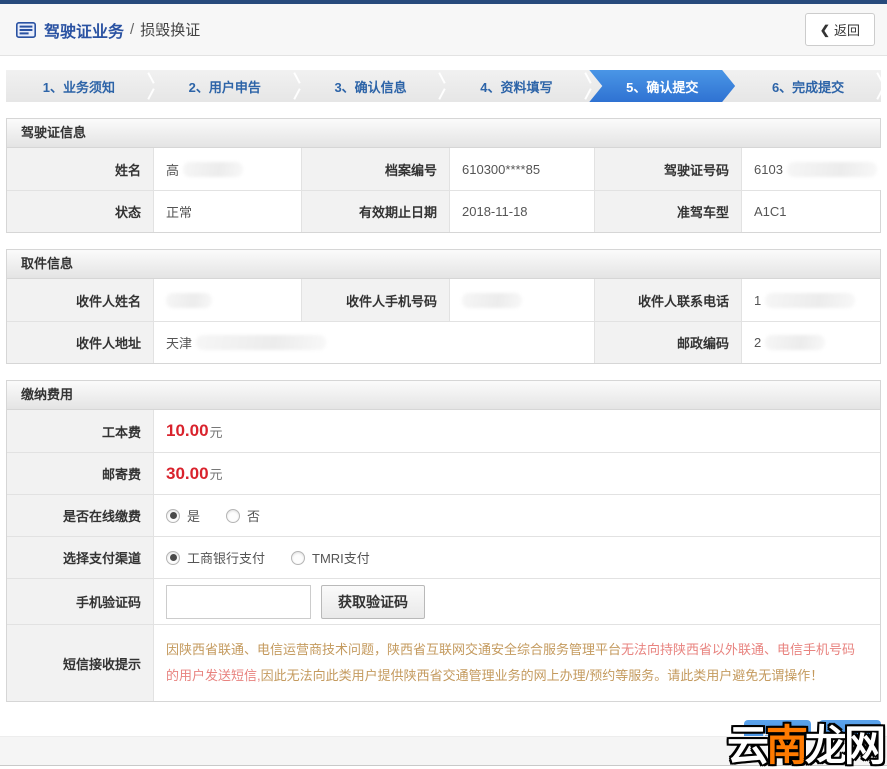 This screenshot has width=887, height=769. I want to click on file-no-label: 档案编号, so click(375, 169).